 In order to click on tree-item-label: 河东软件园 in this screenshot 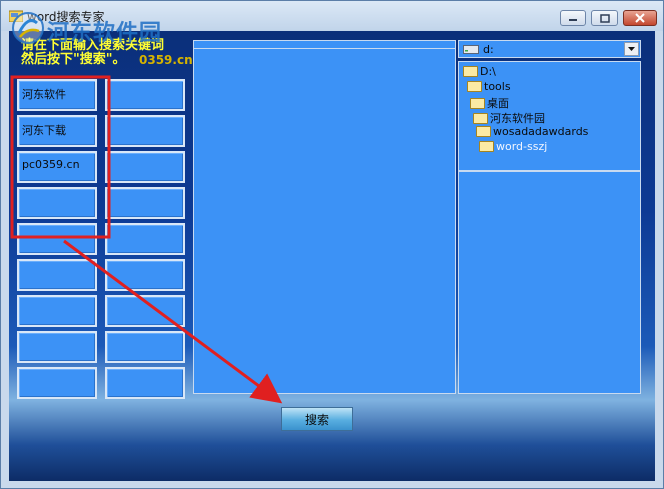, I will do `click(517, 118)`.